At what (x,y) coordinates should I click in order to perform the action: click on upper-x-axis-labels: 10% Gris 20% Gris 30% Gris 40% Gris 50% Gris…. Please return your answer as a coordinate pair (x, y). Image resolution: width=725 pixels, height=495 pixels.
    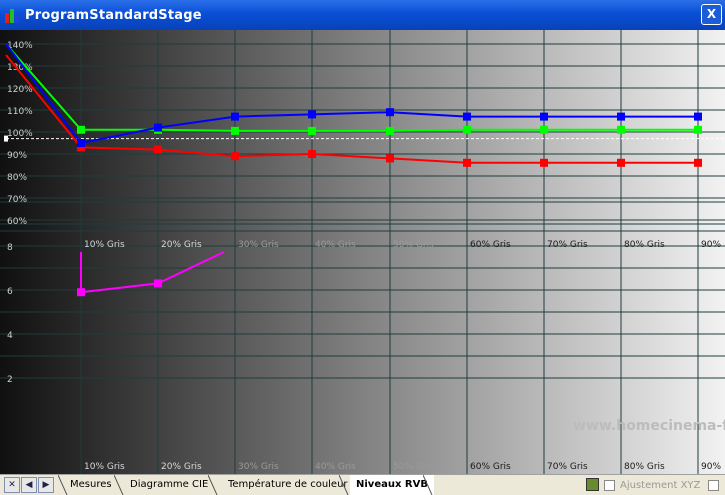
    Looking at the image, I should click on (402, 245).